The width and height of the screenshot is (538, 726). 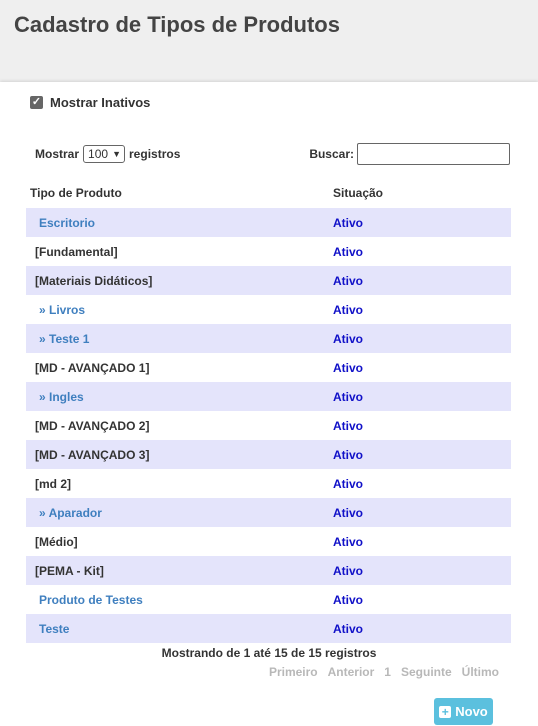 I want to click on product-type-cell: [PEMA - Kit], so click(x=69, y=570).